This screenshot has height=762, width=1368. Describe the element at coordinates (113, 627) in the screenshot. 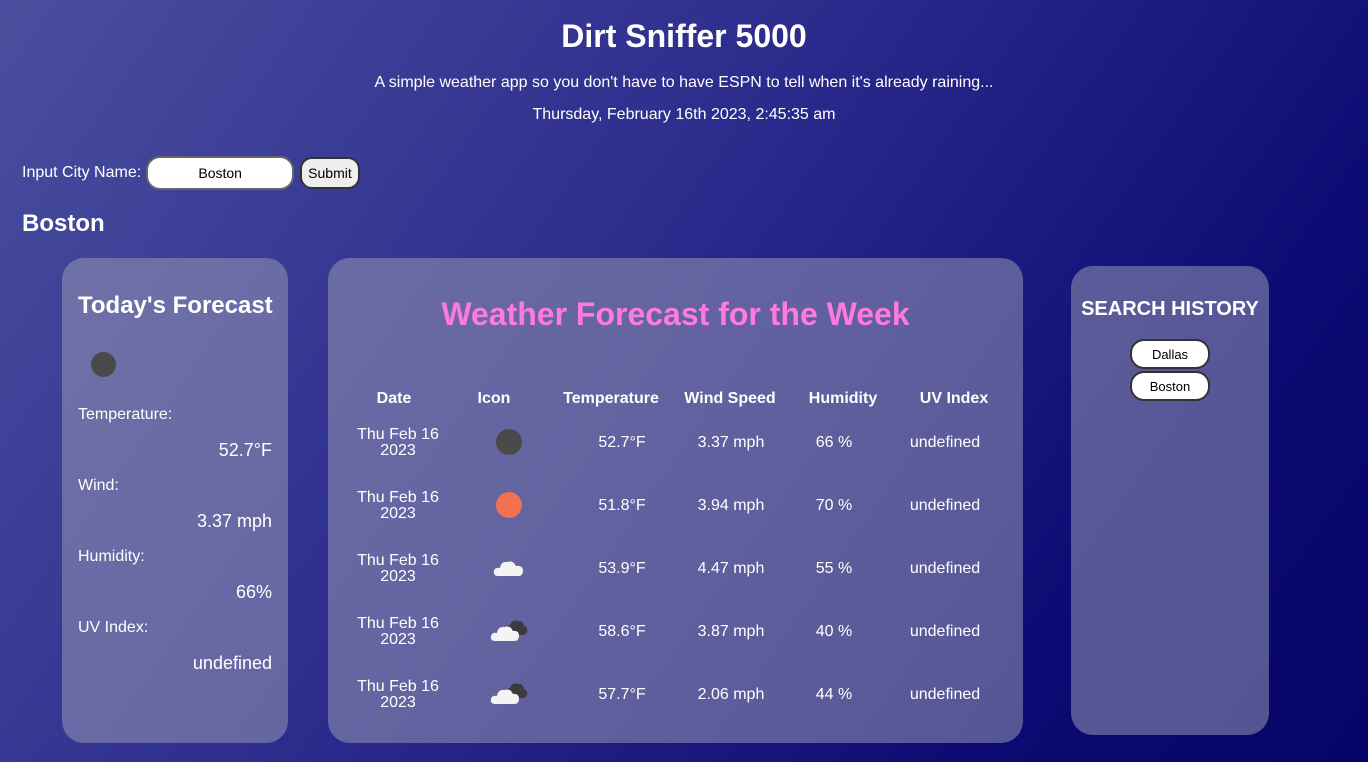

I see `uv-index-label: UV Index:` at that location.